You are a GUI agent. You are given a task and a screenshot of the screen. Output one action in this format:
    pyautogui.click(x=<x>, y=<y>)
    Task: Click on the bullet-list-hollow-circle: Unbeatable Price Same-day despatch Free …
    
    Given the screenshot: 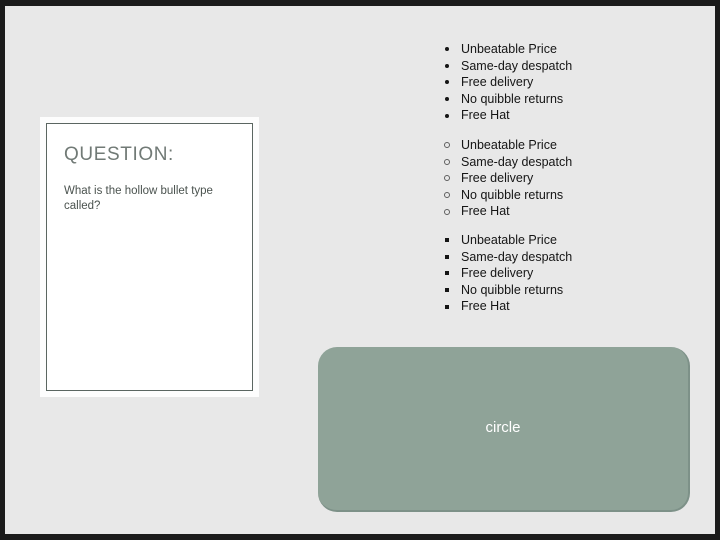 What is the action you would take?
    pyautogui.click(x=506, y=178)
    